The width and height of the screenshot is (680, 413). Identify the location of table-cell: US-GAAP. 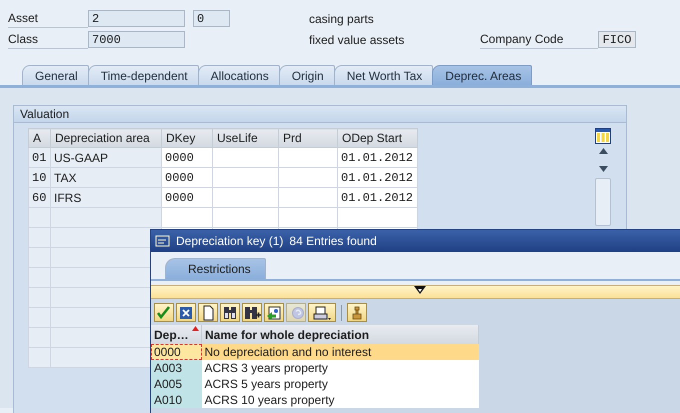
(106, 158).